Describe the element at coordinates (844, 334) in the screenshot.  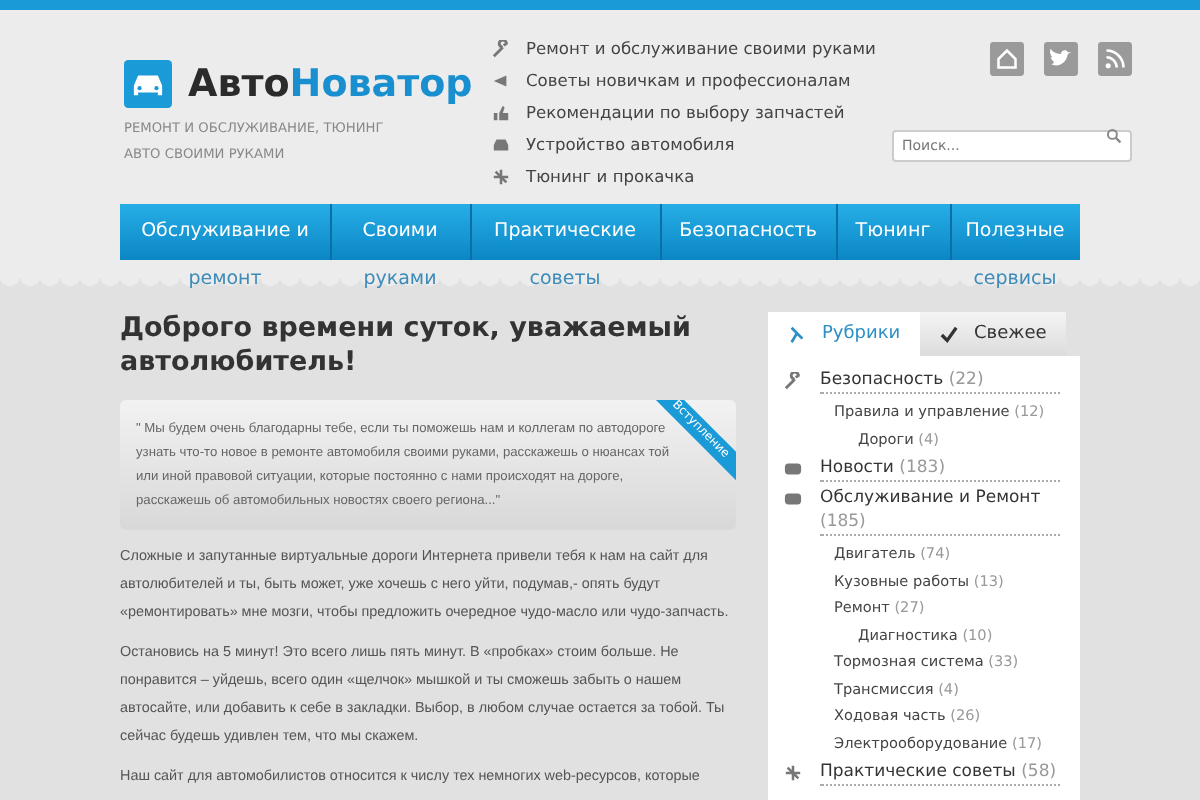
I see `sidebar-tab: Рубрики` at that location.